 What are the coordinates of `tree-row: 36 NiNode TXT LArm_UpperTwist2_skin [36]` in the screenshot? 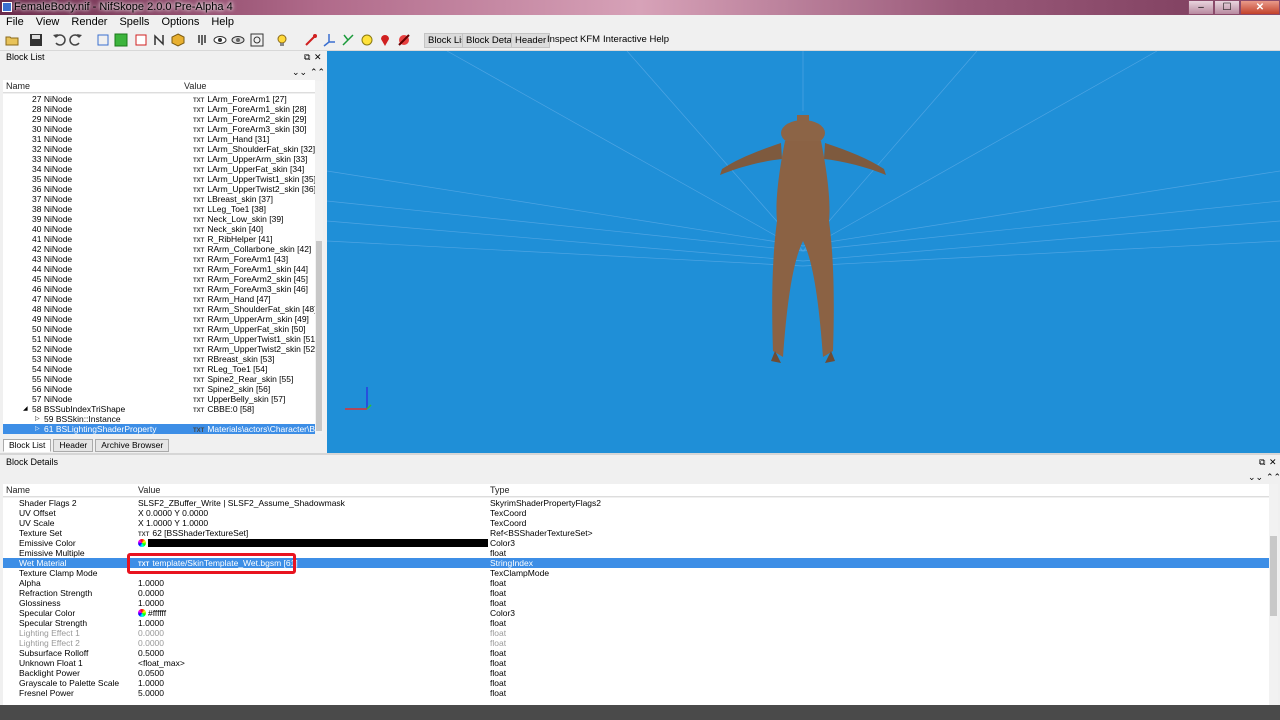 It's located at (159, 189).